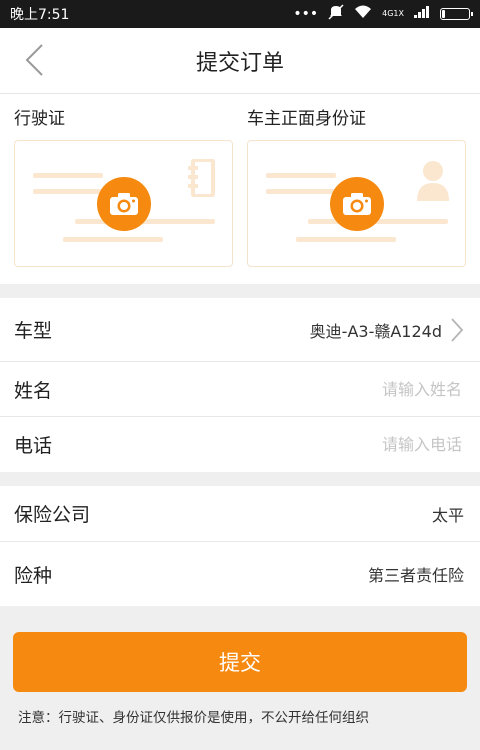 This screenshot has height=750, width=480. Describe the element at coordinates (422, 14) in the screenshot. I see `signal-icon` at that location.